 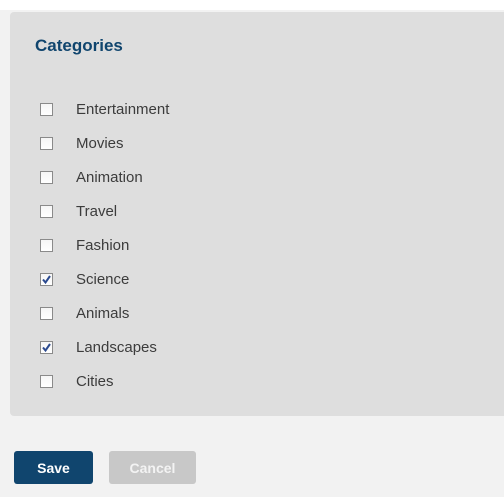 I want to click on category-item-movies: Movies, so click(x=104, y=143).